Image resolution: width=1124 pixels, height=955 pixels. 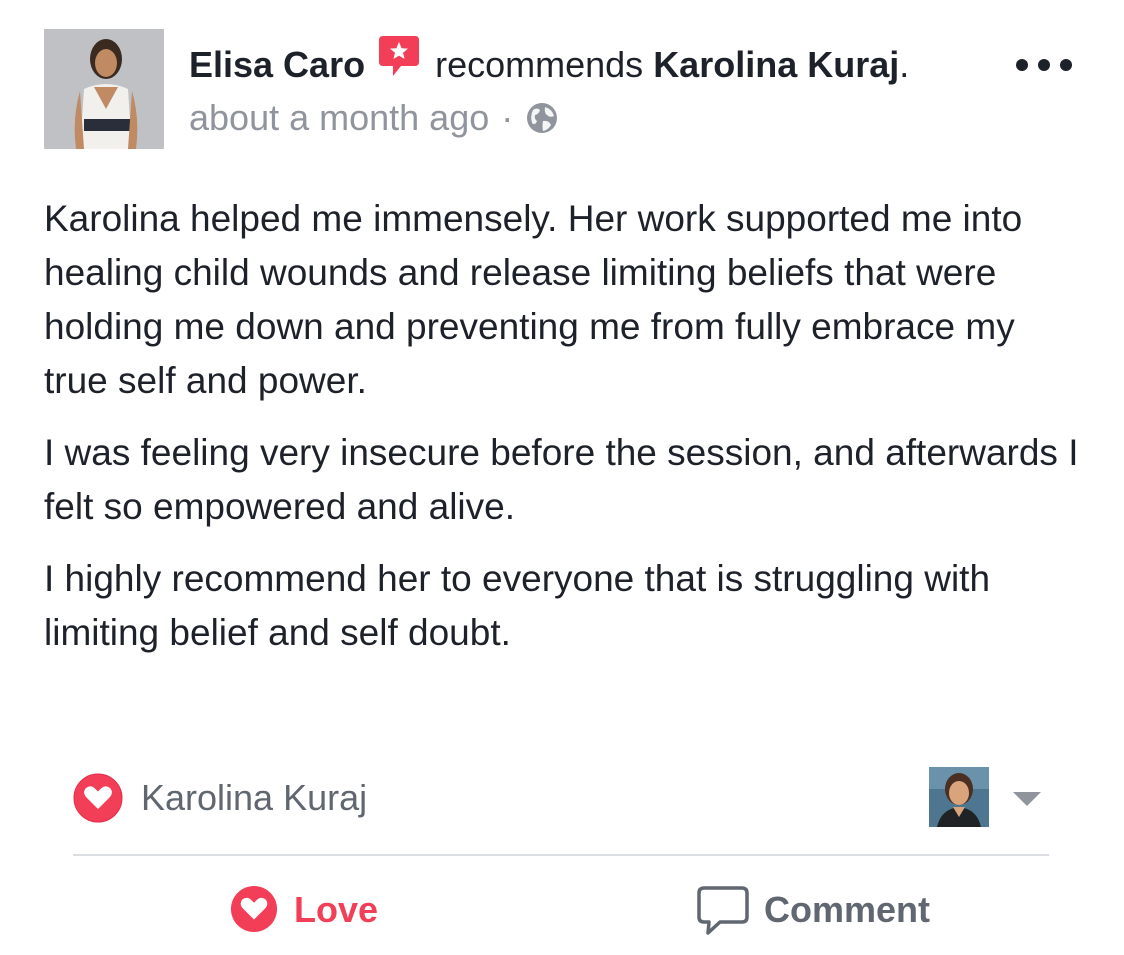 I want to click on love-reaction-icon, so click(x=98, y=798).